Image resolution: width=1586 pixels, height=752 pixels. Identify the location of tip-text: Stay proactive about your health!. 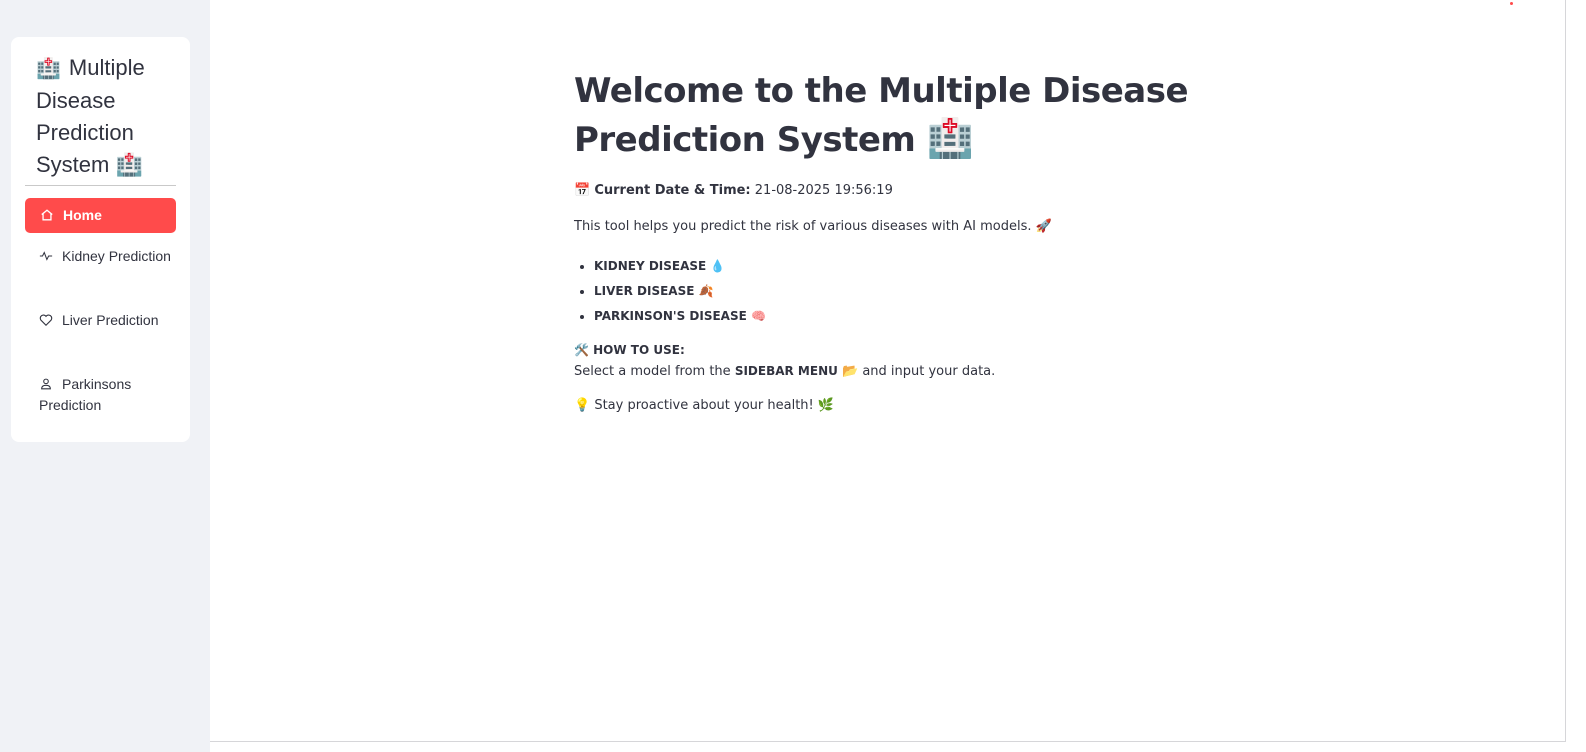
(704, 405).